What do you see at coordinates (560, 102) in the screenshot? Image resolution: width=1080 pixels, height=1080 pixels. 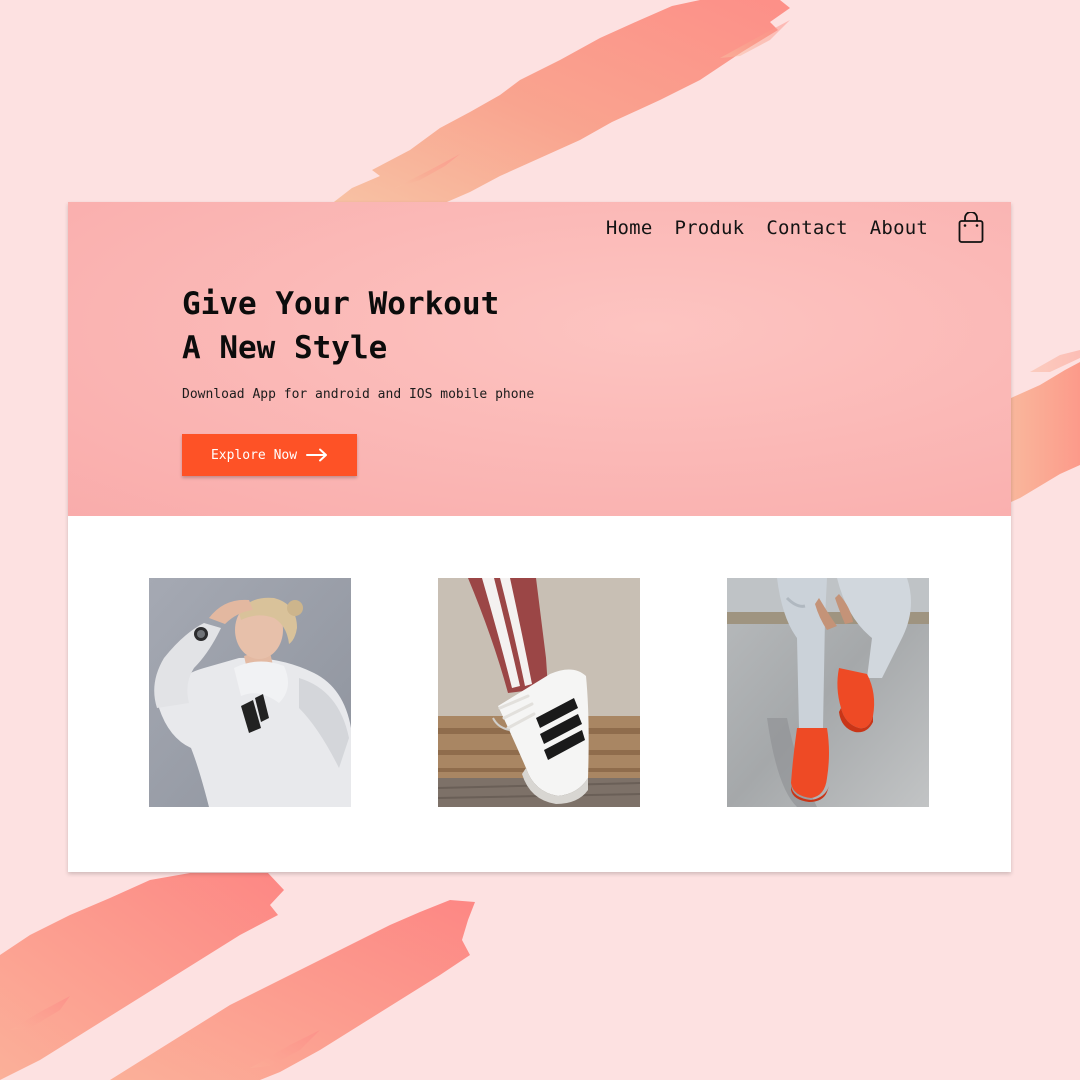 I see `brush-stroke-top` at bounding box center [560, 102].